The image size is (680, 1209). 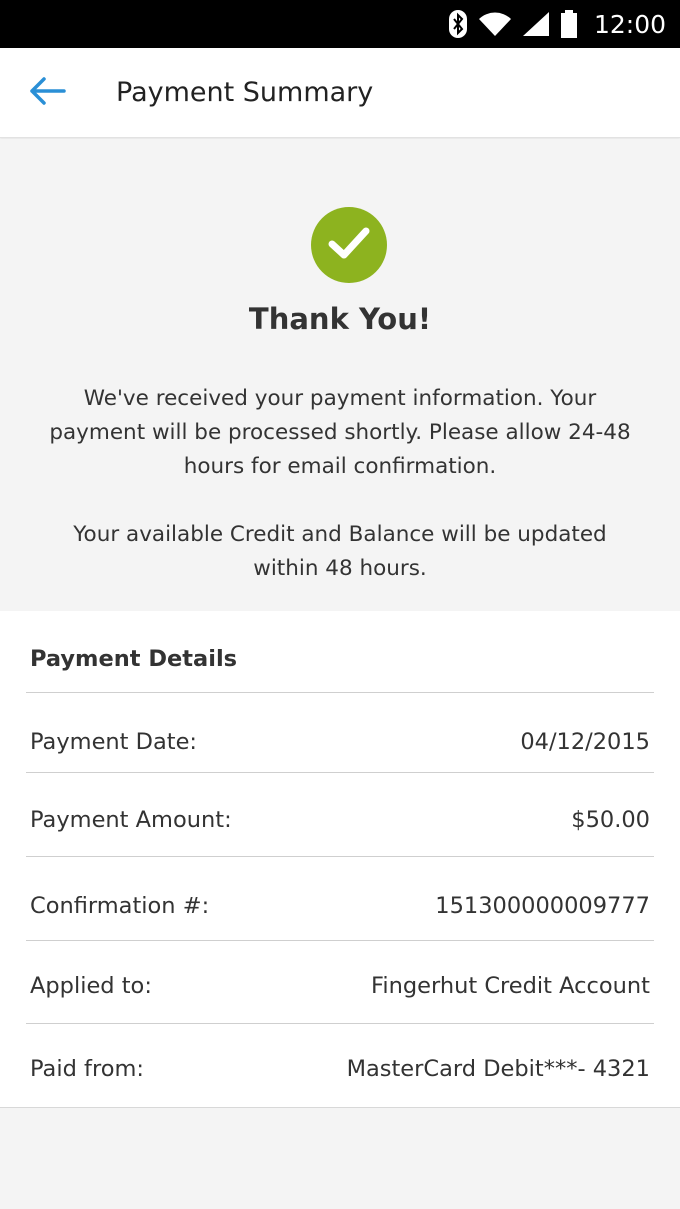 I want to click on status-bar: 12:00, so click(x=340, y=24).